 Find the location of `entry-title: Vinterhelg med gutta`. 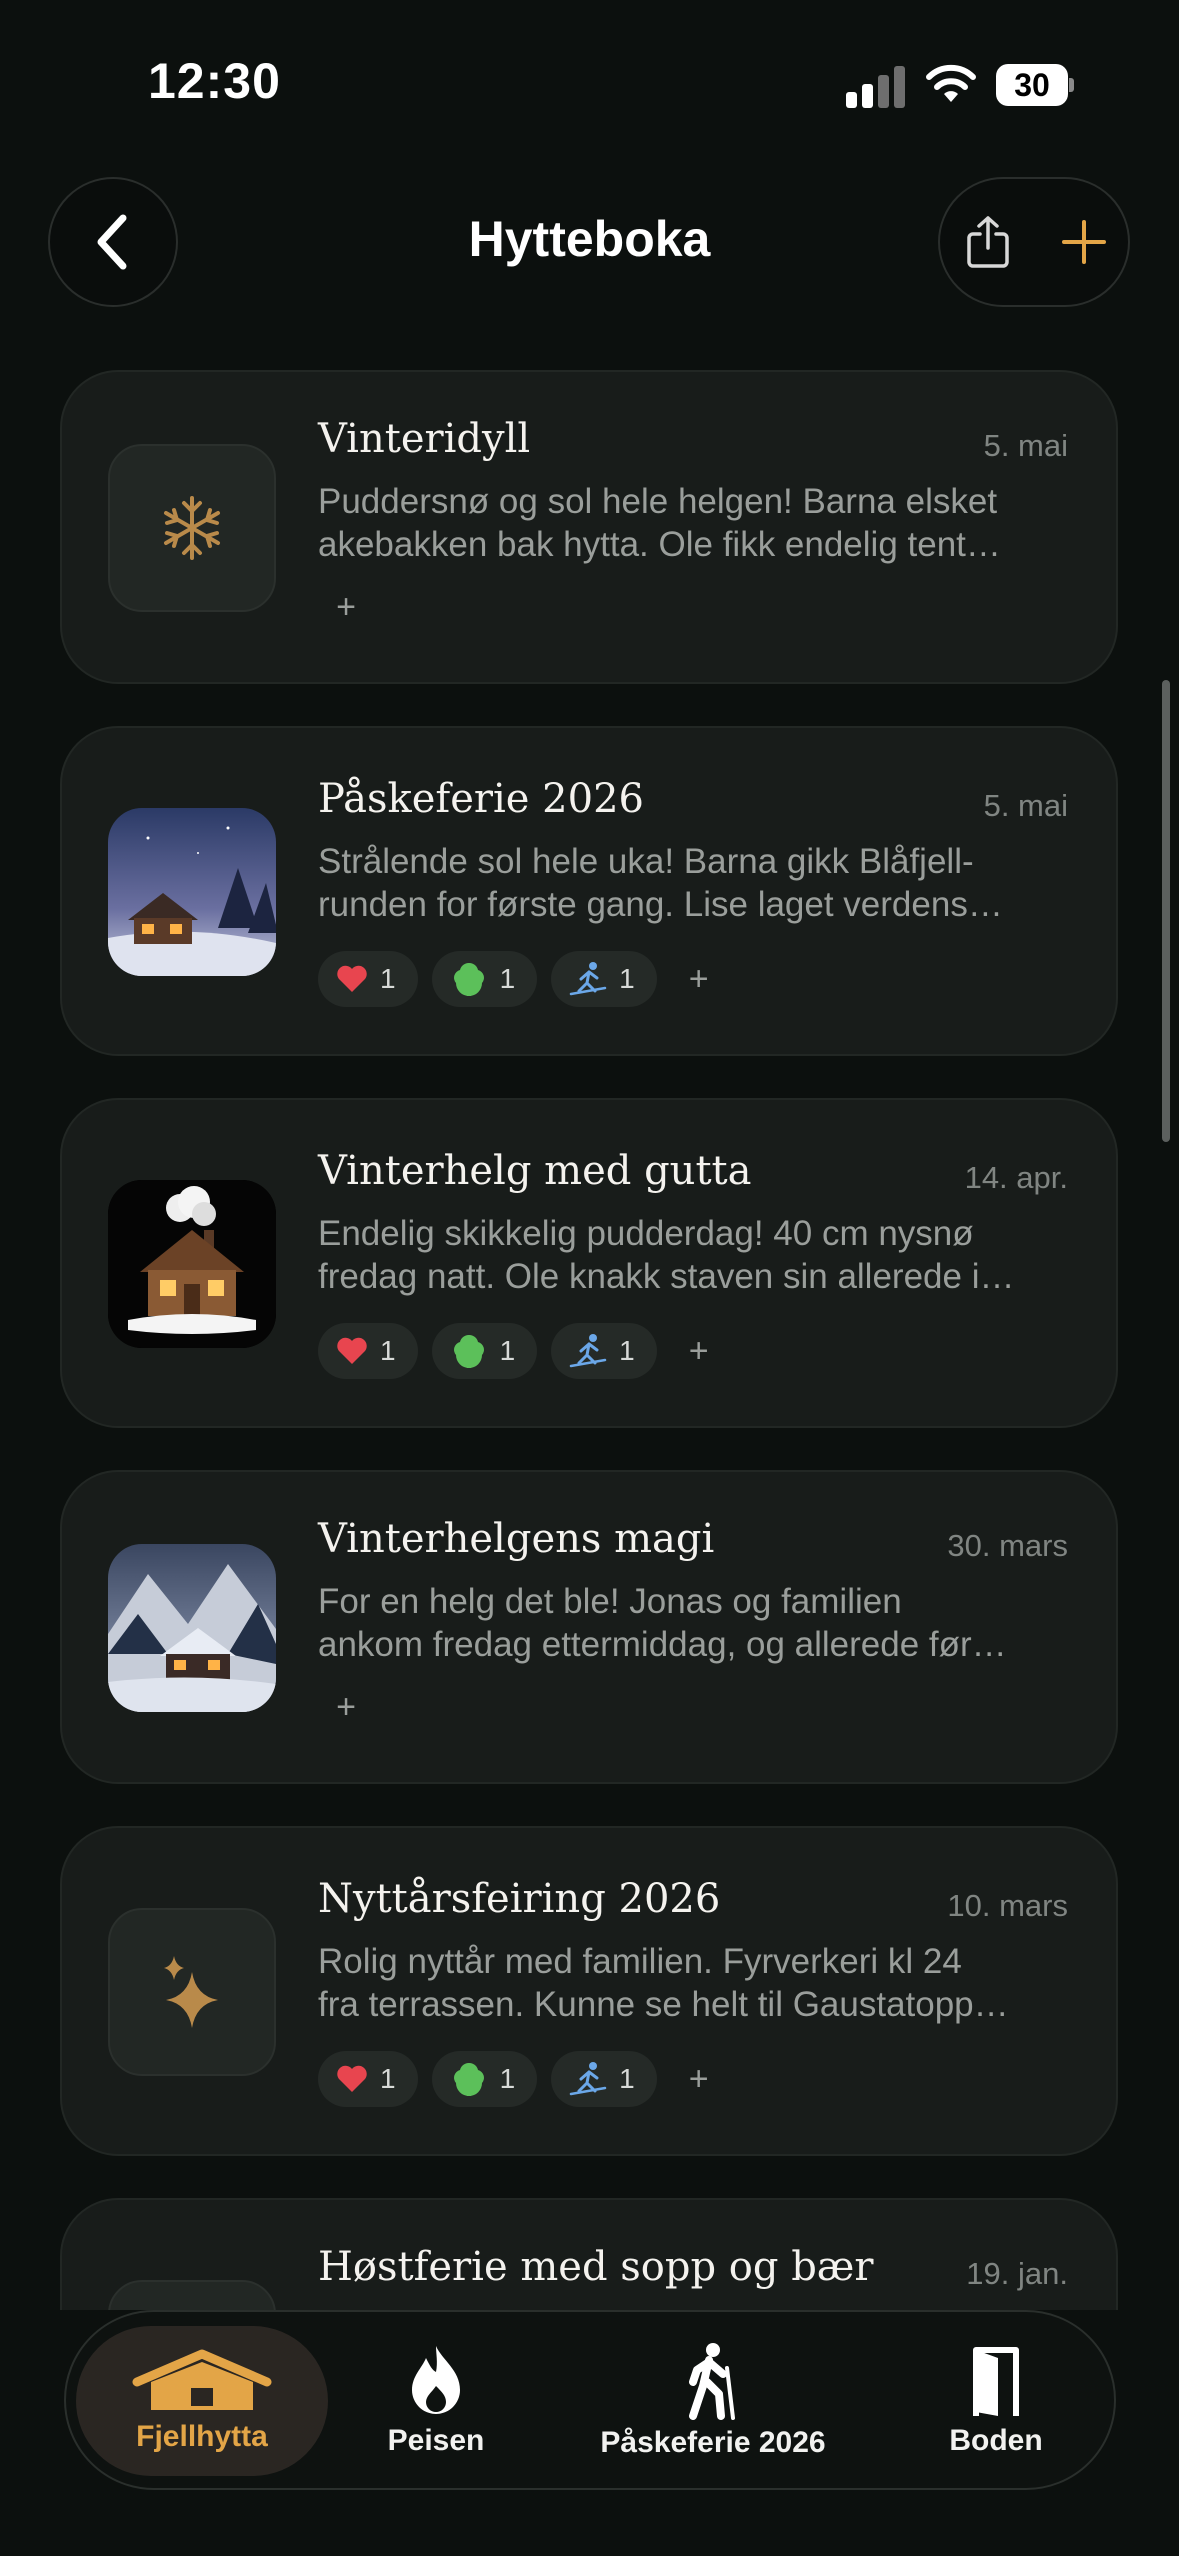

entry-title: Vinterhelg med gutta is located at coordinates (535, 1171).